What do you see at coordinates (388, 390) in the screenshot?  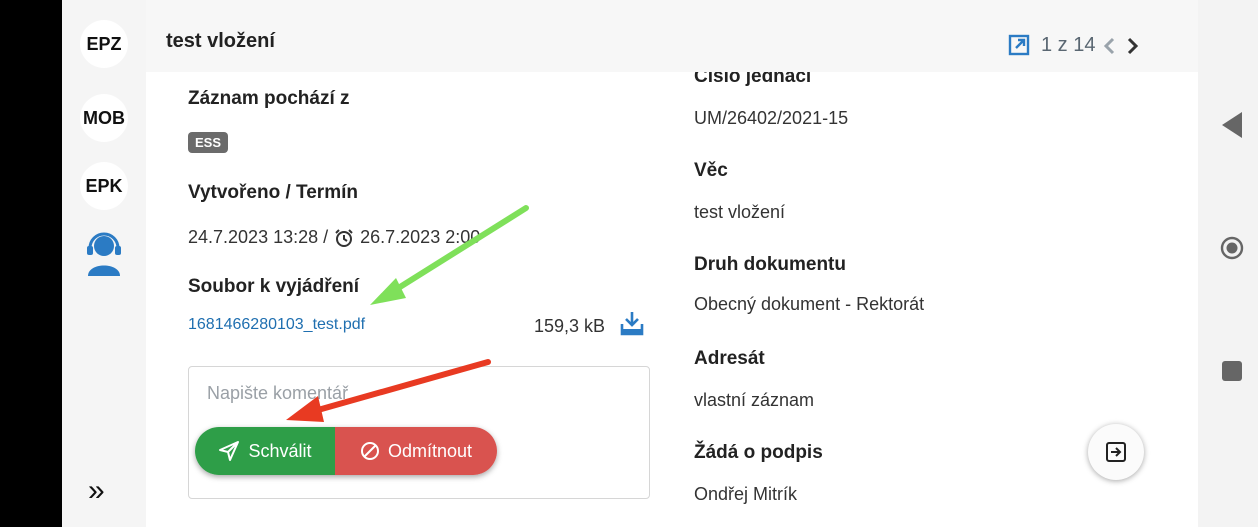 I see `red-arrow` at bounding box center [388, 390].